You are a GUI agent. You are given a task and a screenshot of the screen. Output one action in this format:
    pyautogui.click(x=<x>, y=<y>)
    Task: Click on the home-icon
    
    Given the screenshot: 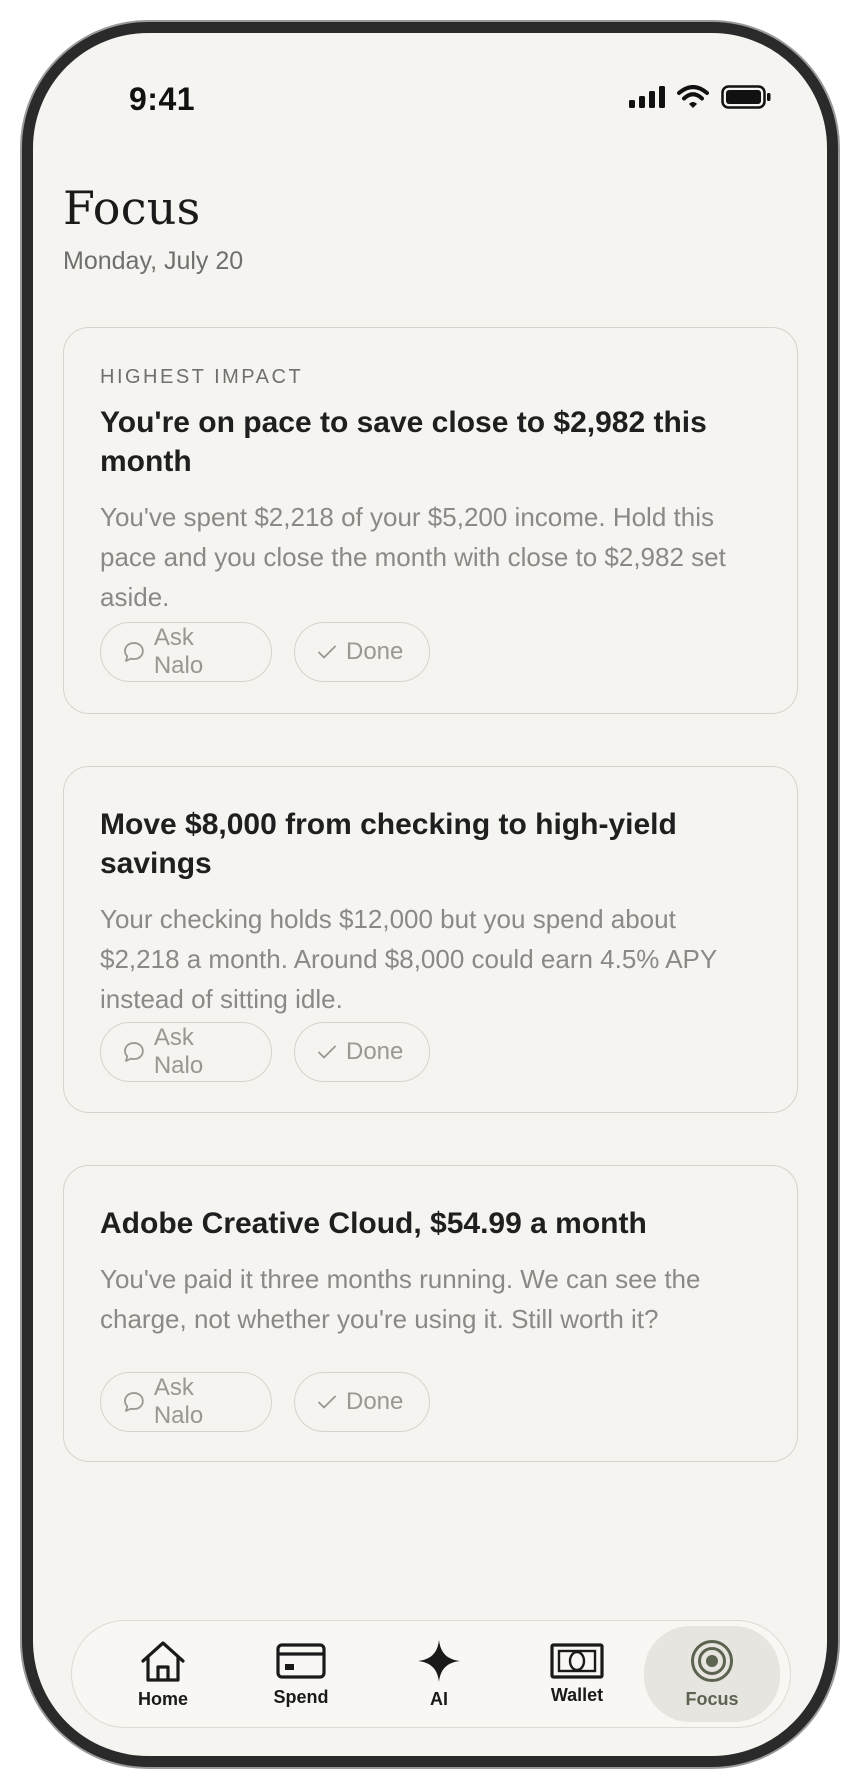 What is the action you would take?
    pyautogui.click(x=163, y=1661)
    